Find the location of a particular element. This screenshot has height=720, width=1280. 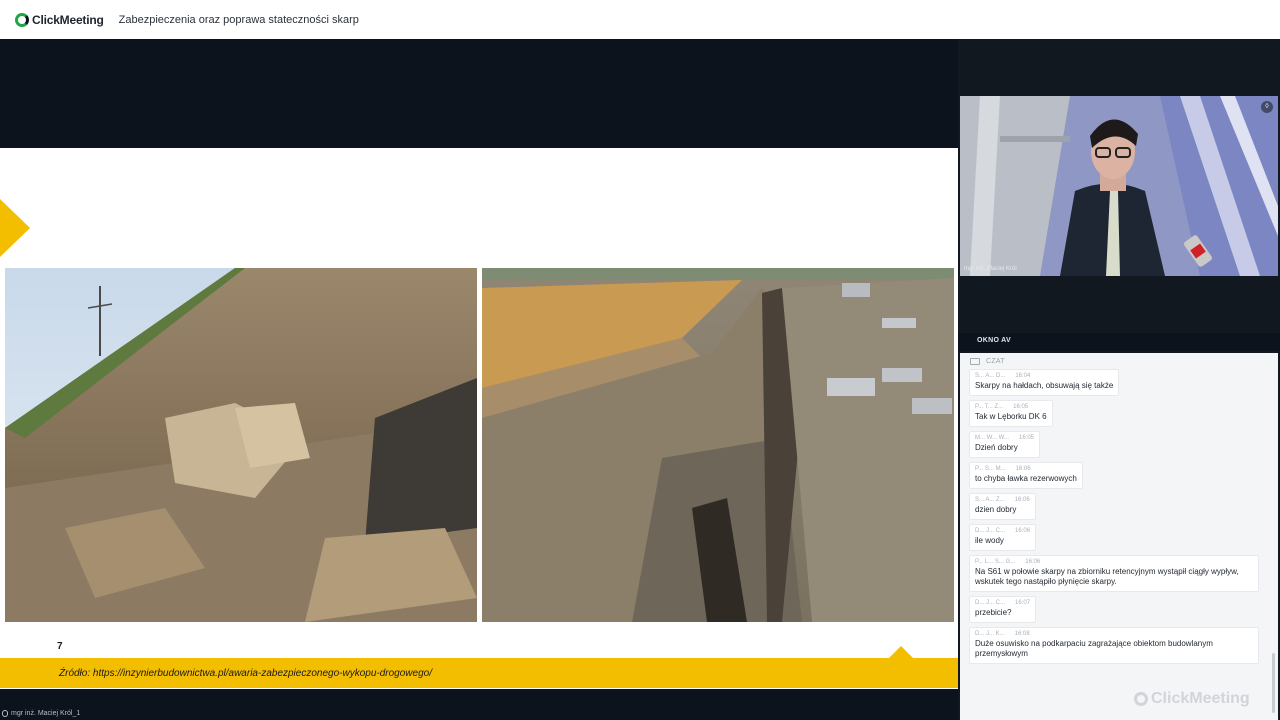

presenter-video: ◊ mgr inż. Maciej Król is located at coordinates (1119, 186).